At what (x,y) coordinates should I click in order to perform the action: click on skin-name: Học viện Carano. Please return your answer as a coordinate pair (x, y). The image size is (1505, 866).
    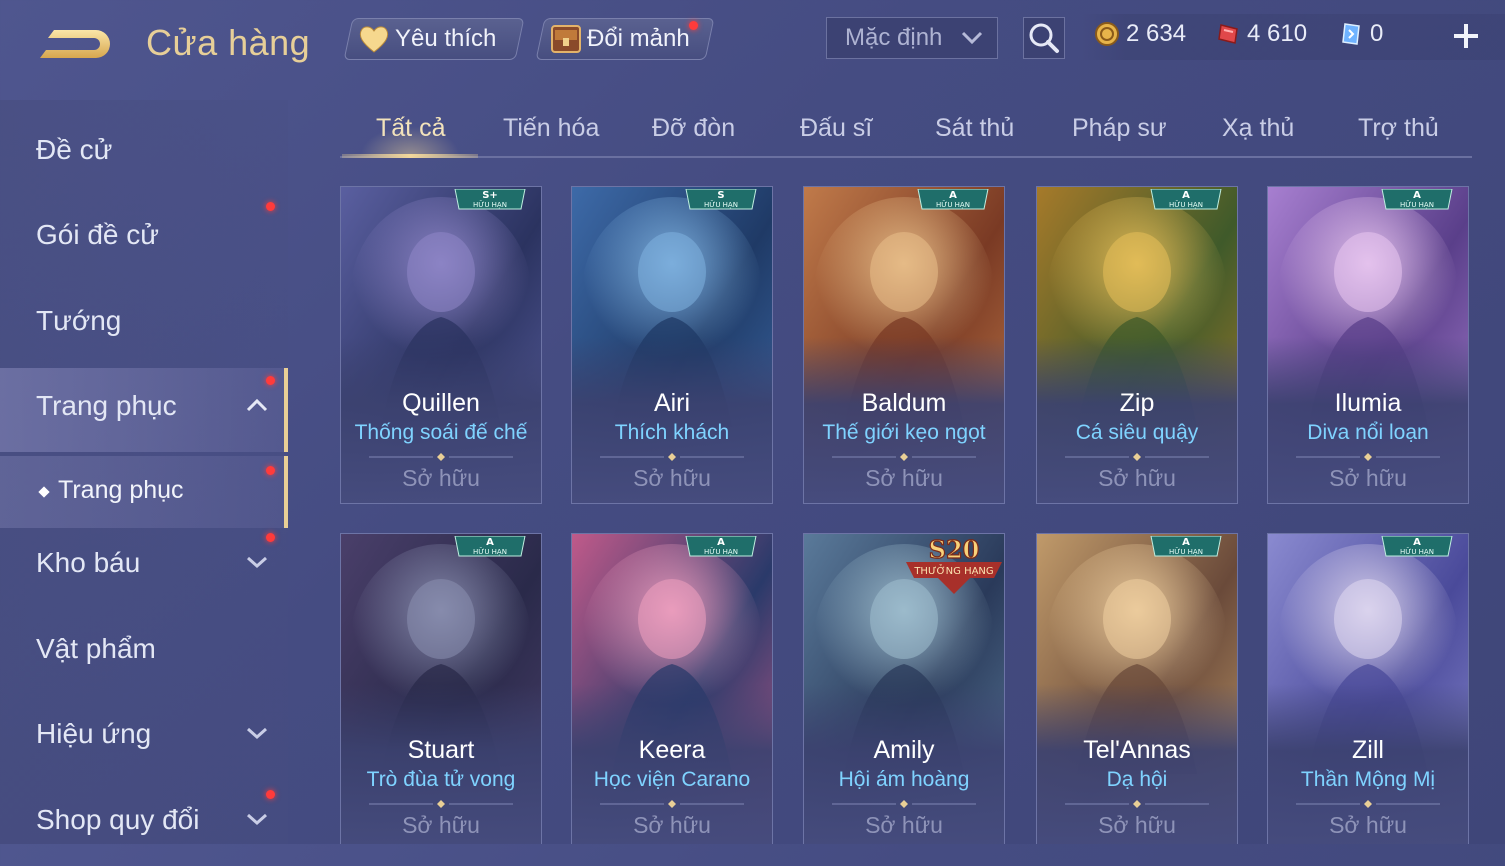
    Looking at the image, I should click on (672, 779).